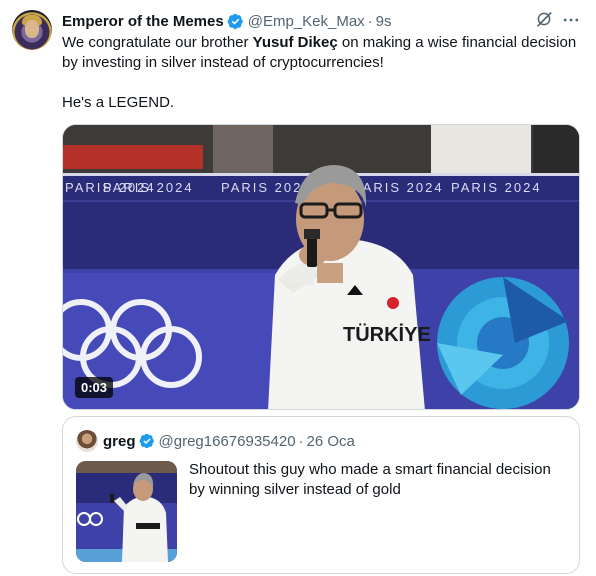 The width and height of the screenshot is (596, 576). Describe the element at coordinates (306, 21) in the screenshot. I see `author-handle: @Emp_Kek_Max` at that location.